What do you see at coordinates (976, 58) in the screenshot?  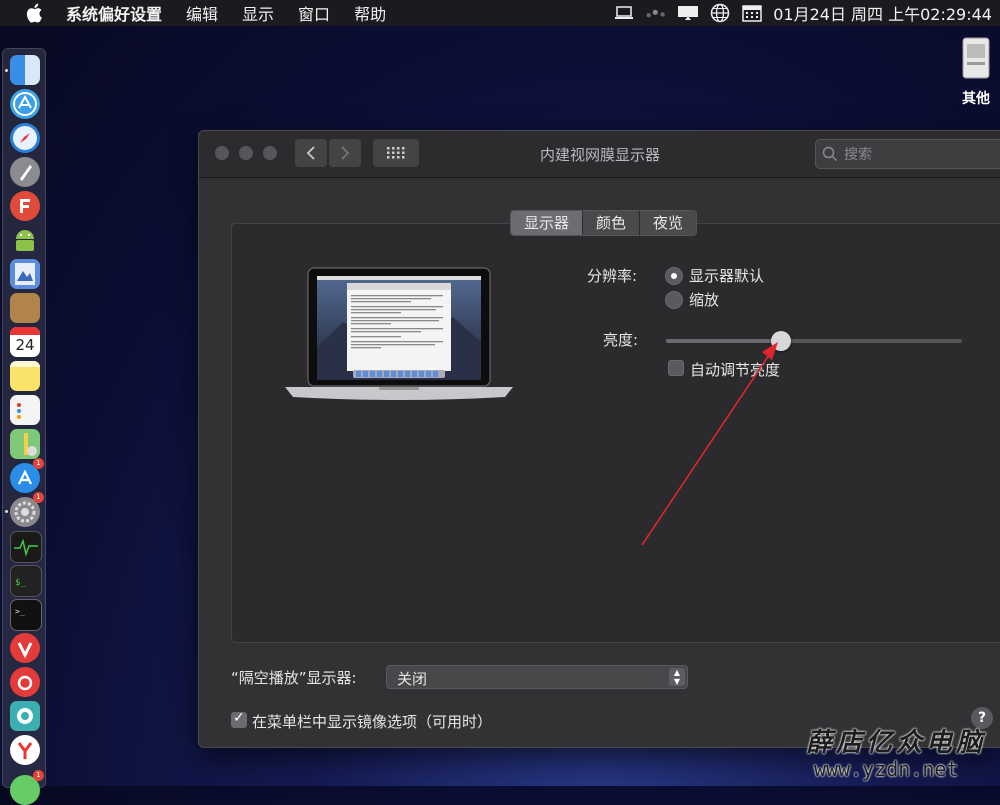 I see `drive-icon` at bounding box center [976, 58].